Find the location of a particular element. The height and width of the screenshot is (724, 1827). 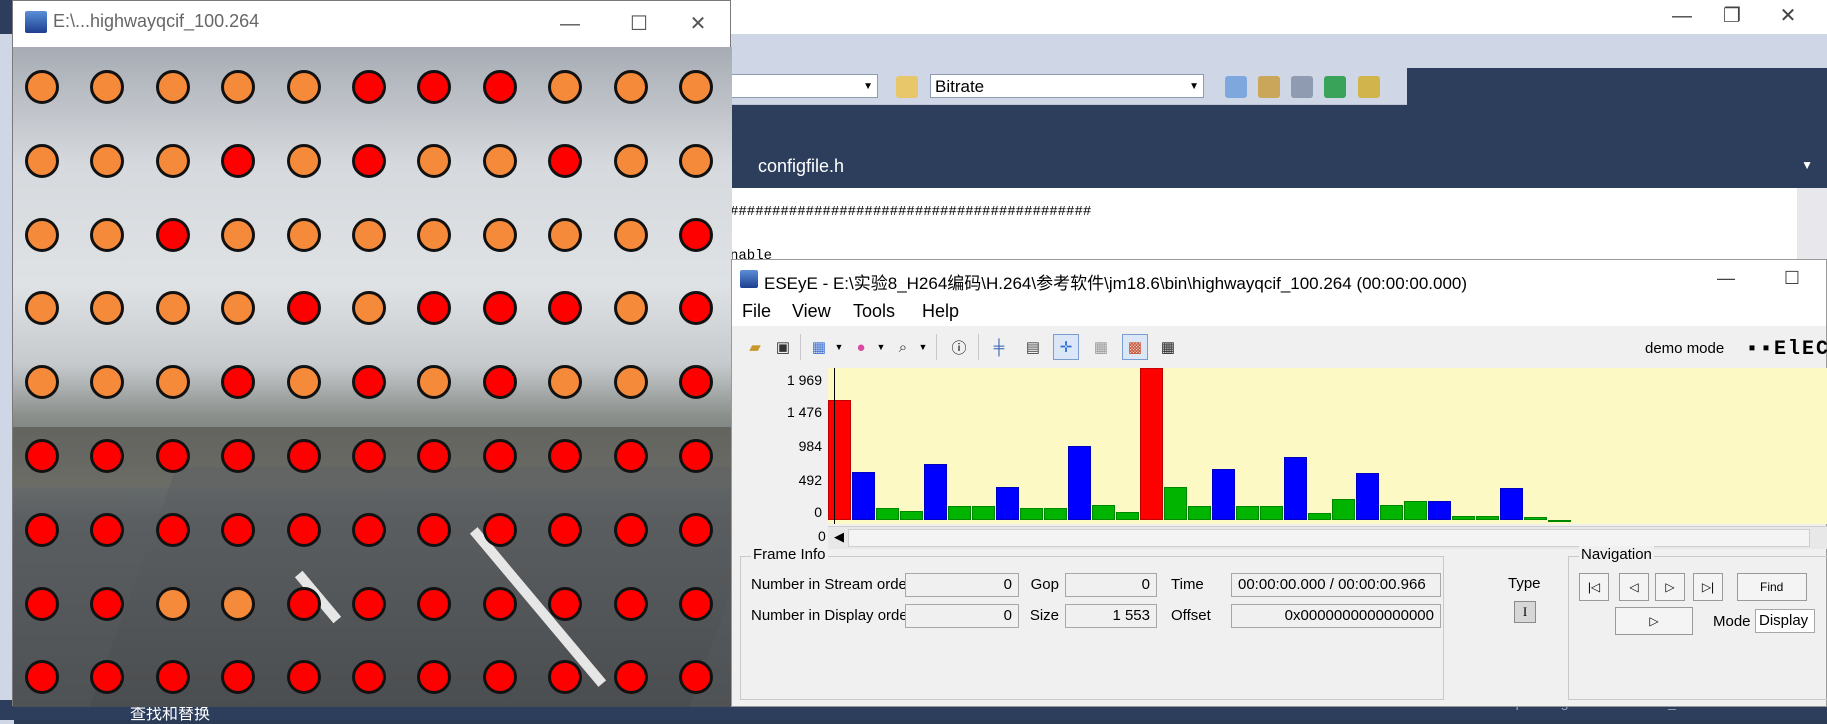

app-icon is located at coordinates (749, 279).